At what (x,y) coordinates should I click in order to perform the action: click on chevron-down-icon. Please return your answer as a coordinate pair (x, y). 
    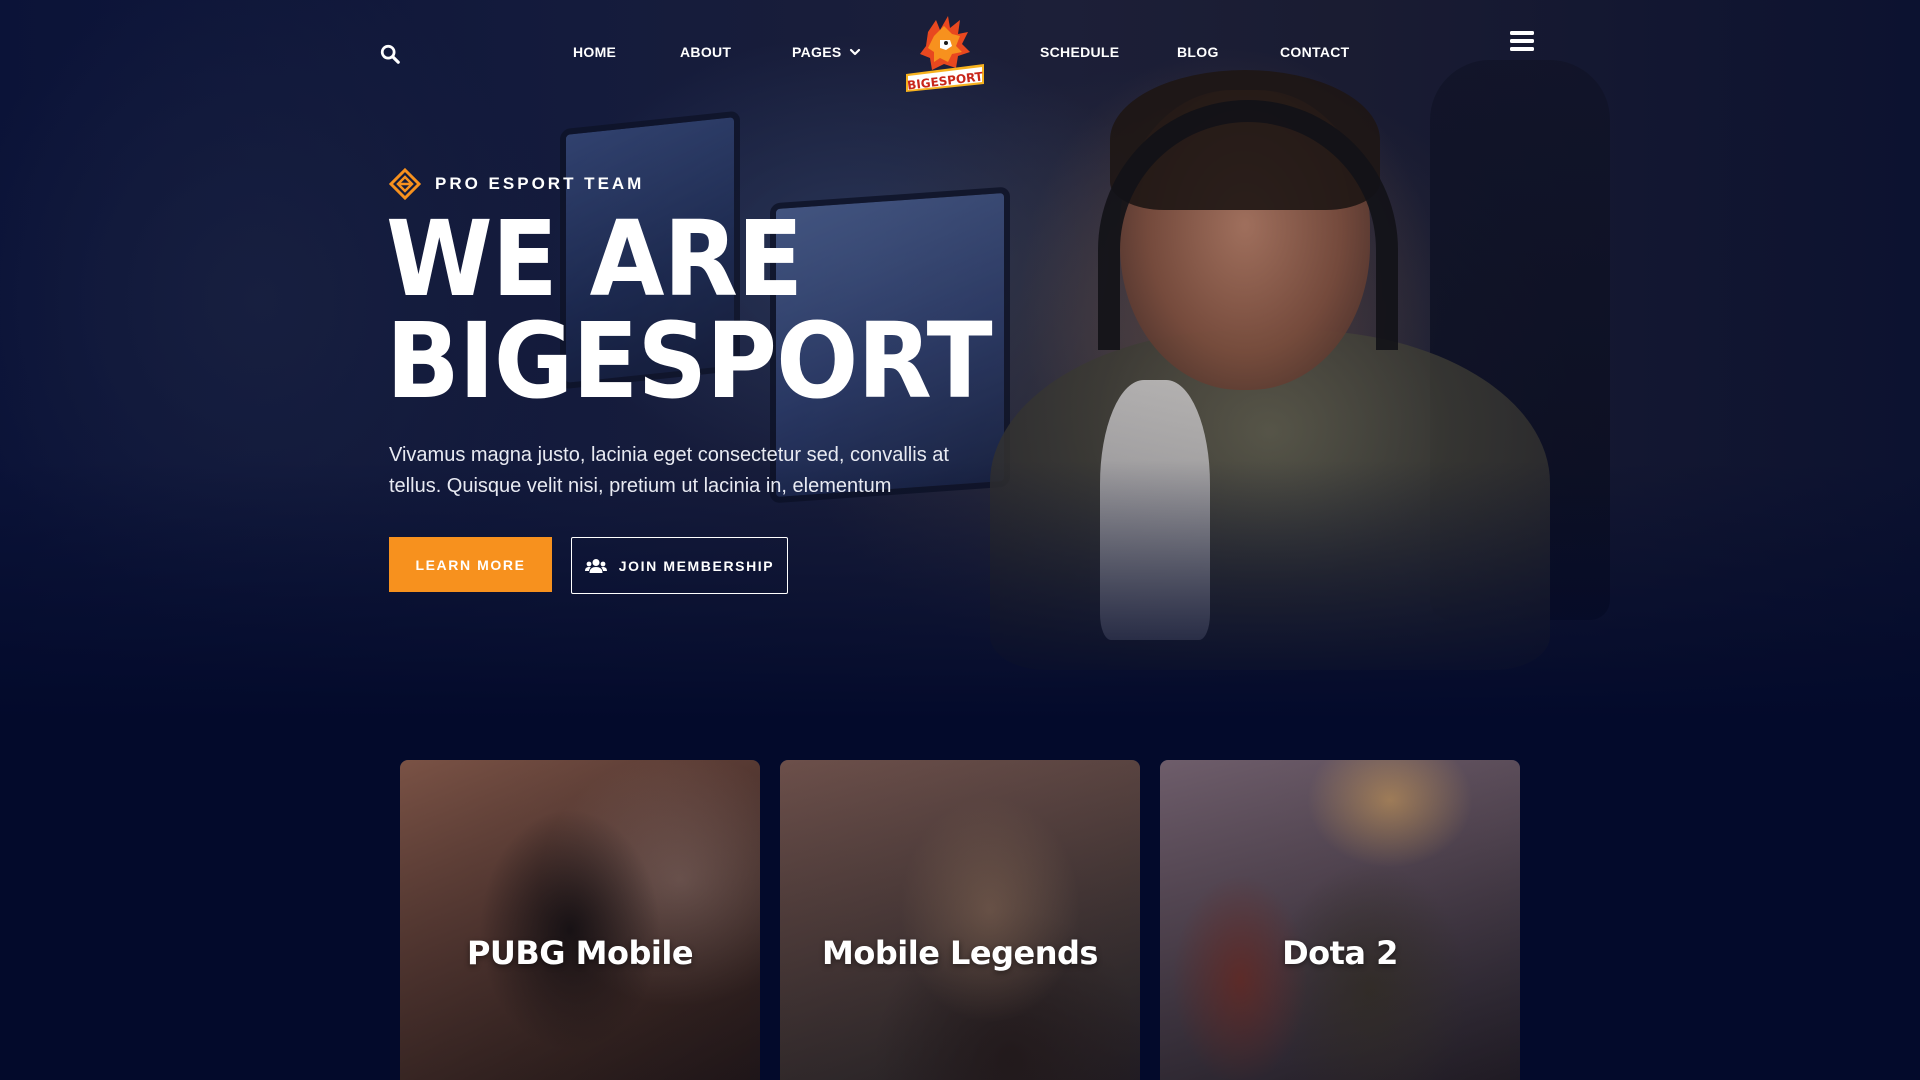
    Looking at the image, I should click on (855, 52).